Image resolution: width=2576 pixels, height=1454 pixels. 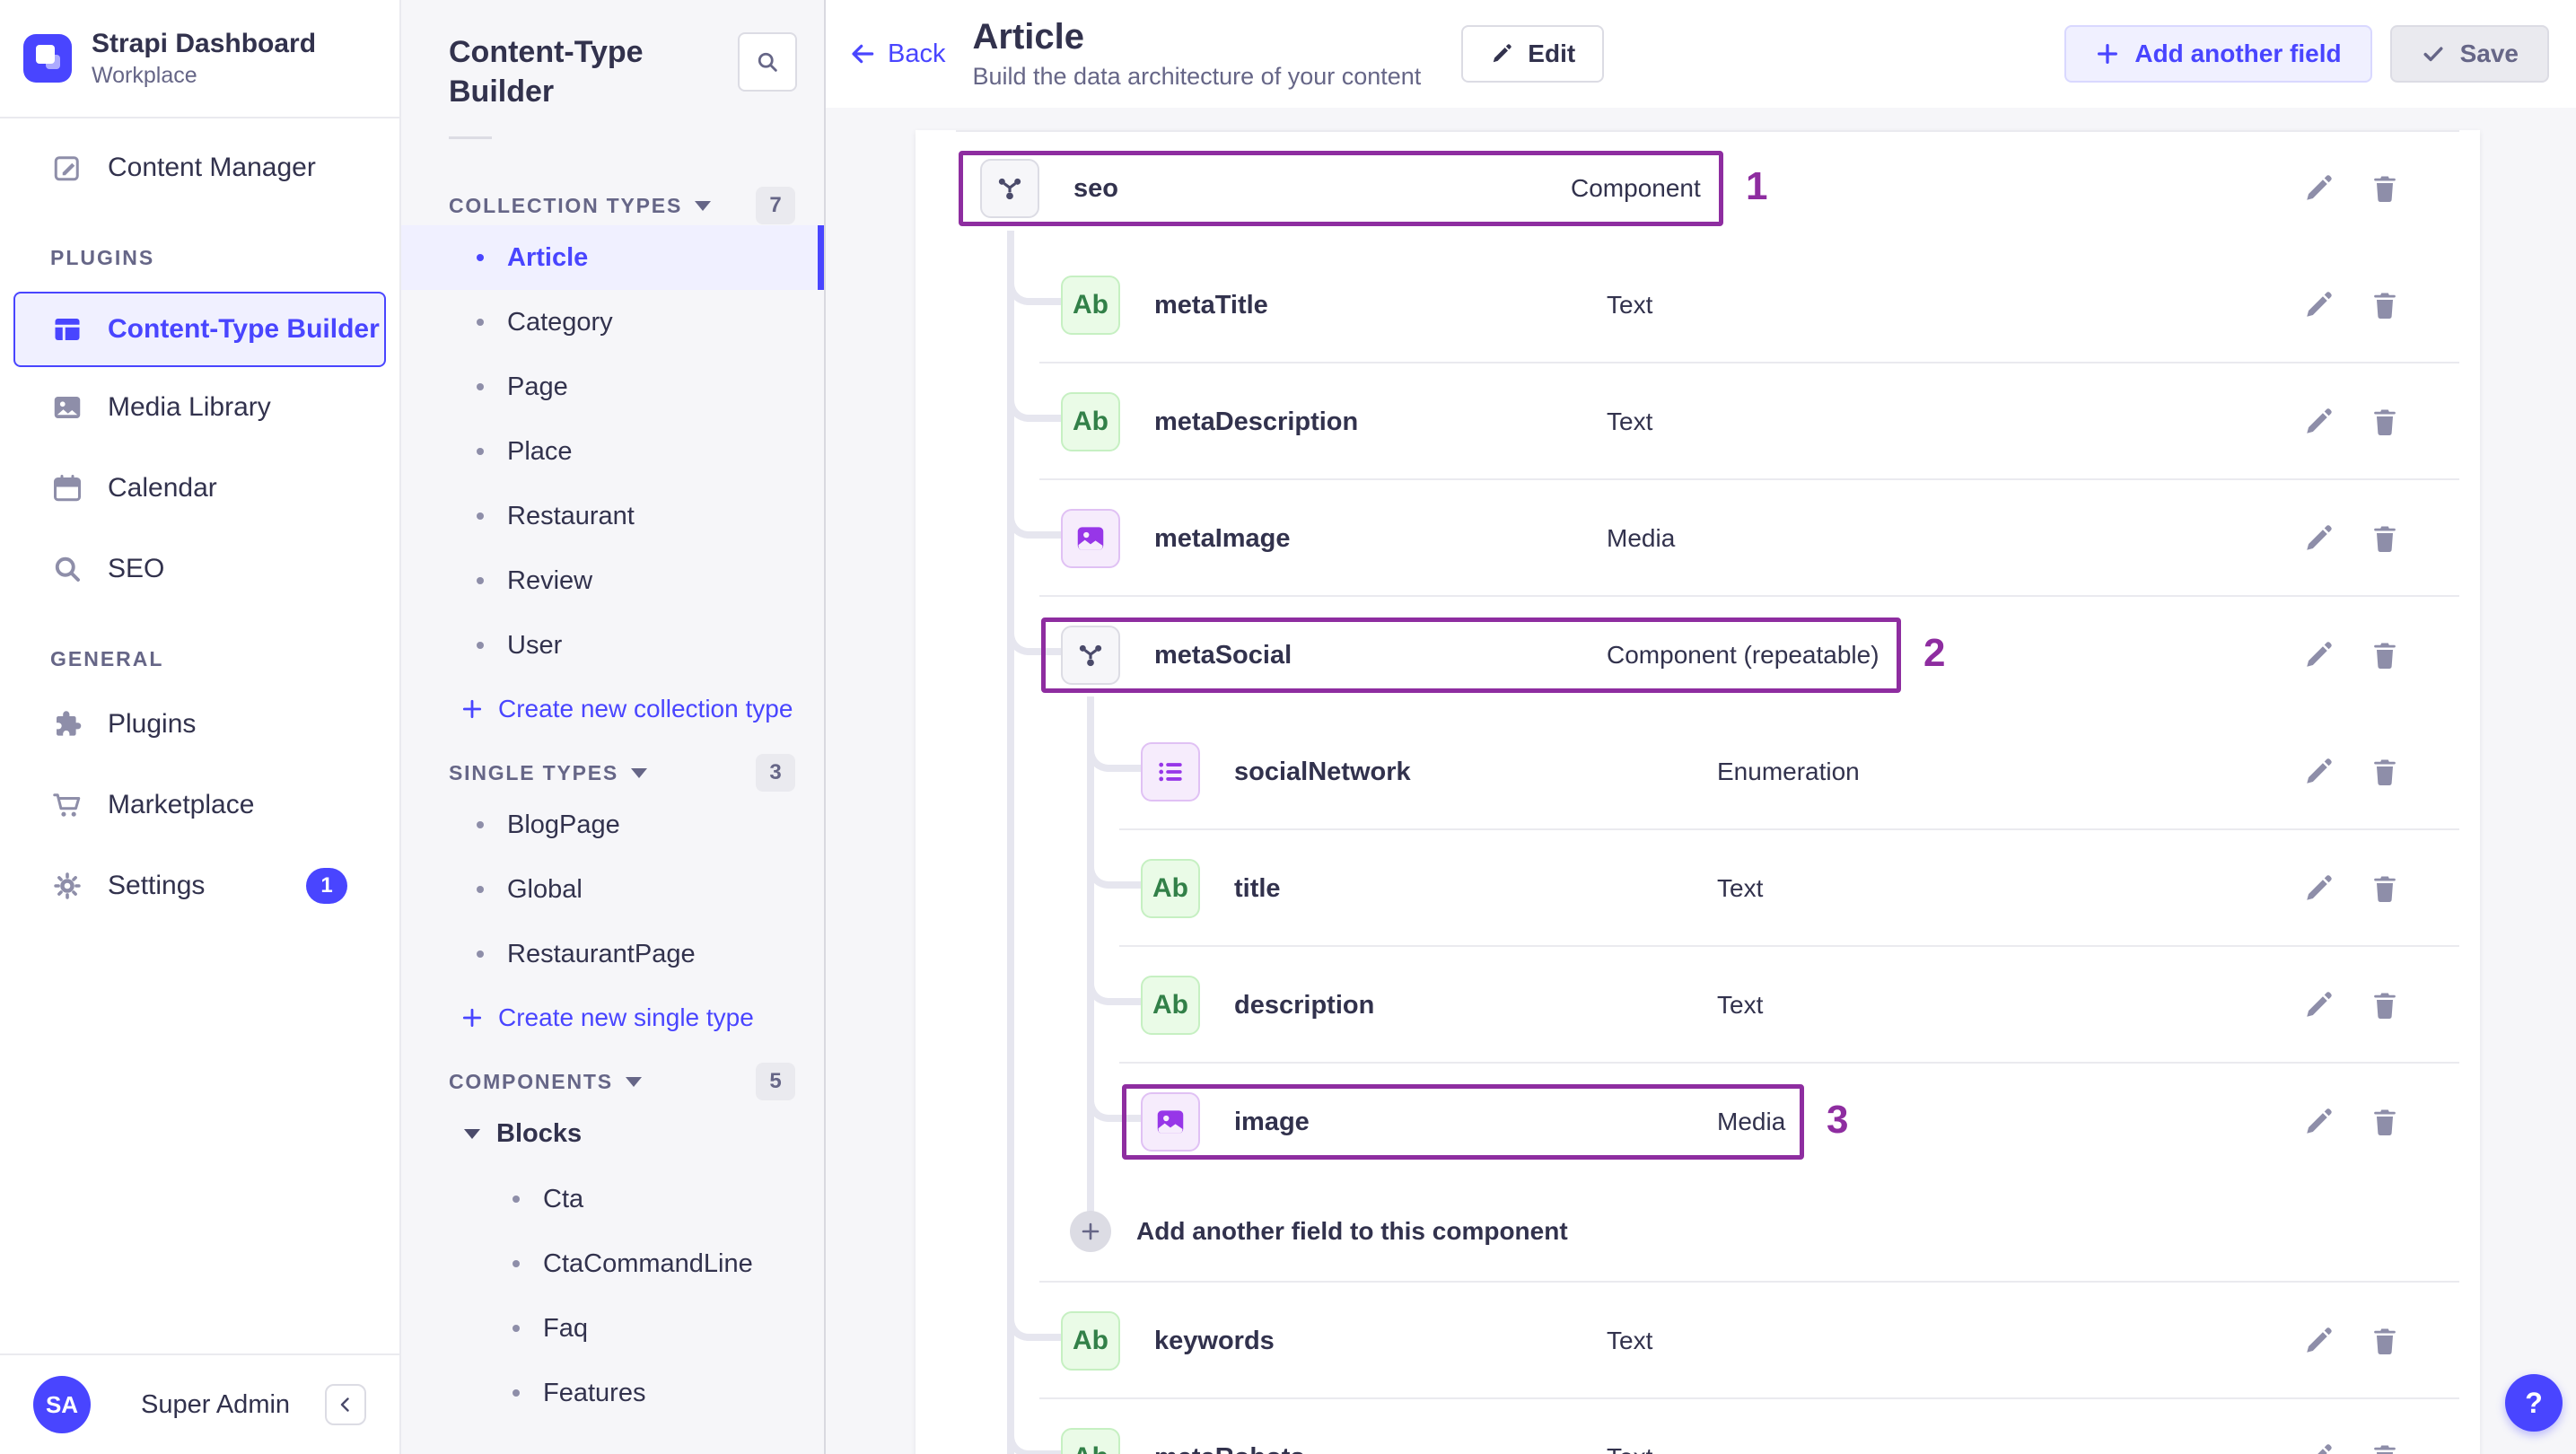 I want to click on single-types-section-header: SINGLE TYPES 3, so click(x=612, y=773).